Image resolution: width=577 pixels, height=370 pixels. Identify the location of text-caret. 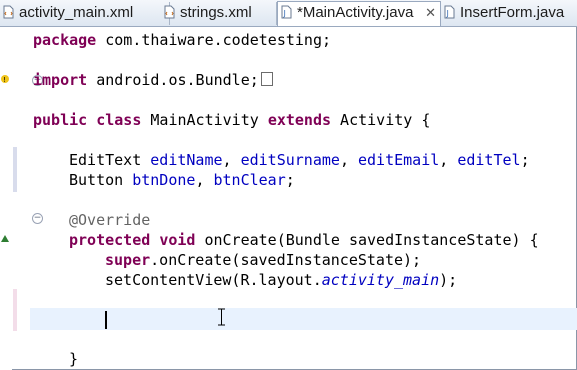
(106, 320).